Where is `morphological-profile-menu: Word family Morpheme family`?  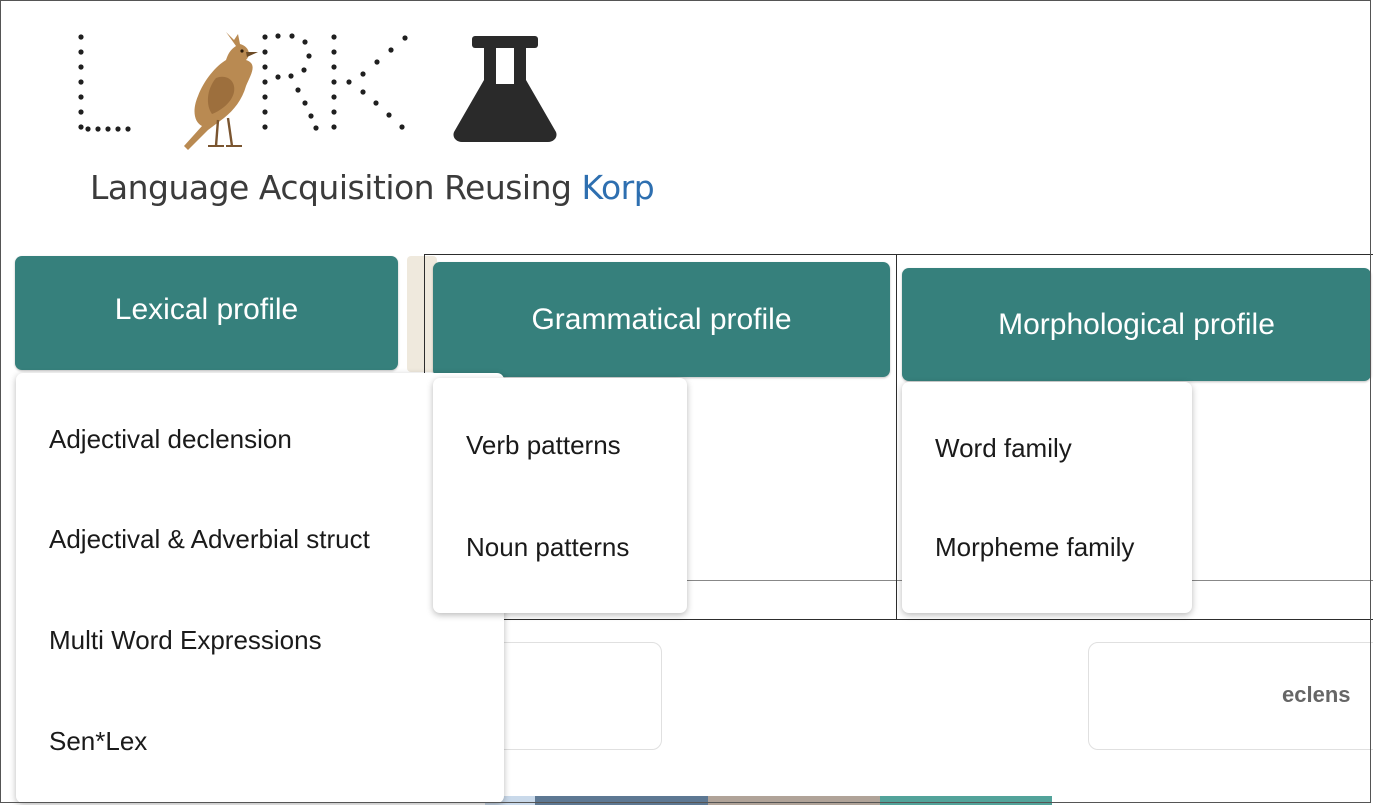
morphological-profile-menu: Word family Morpheme family is located at coordinates (1047, 497).